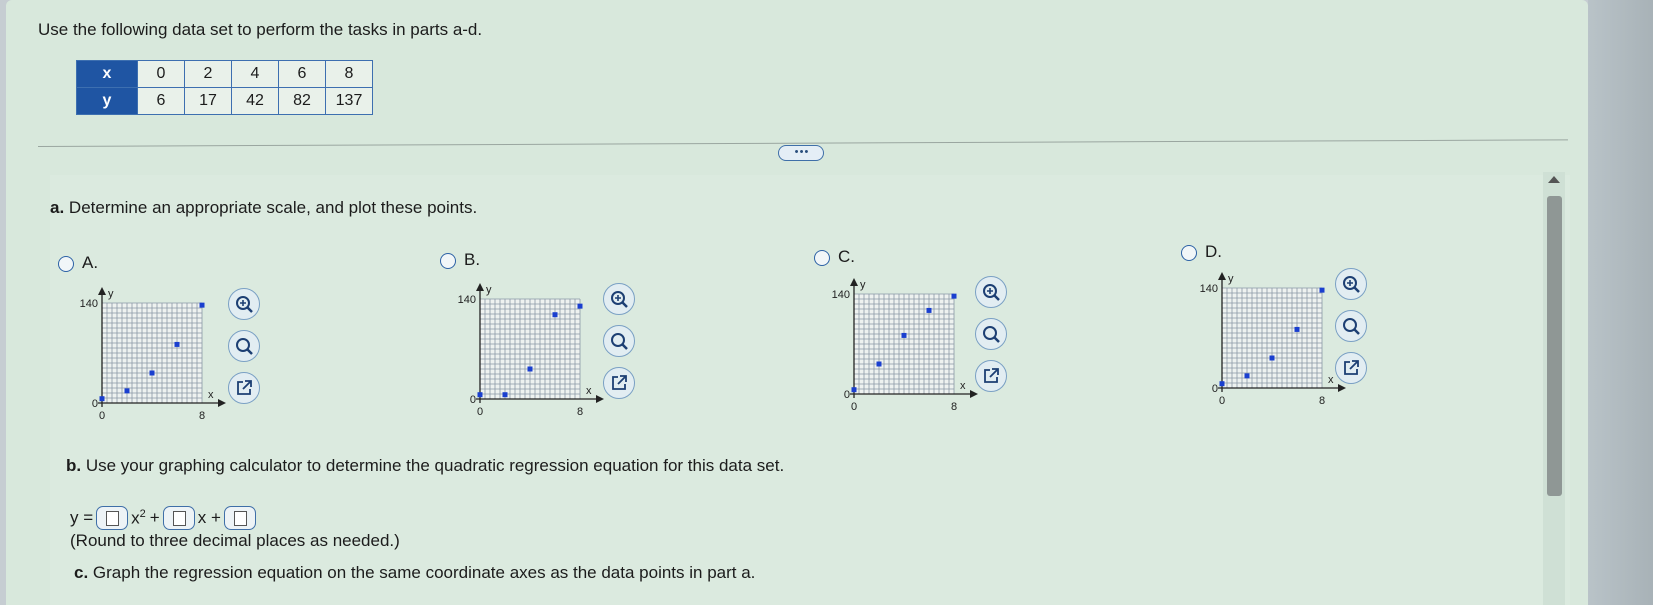 This screenshot has height=605, width=1653. Describe the element at coordinates (142, 513) in the screenshot. I see `exponent: 2` at that location.